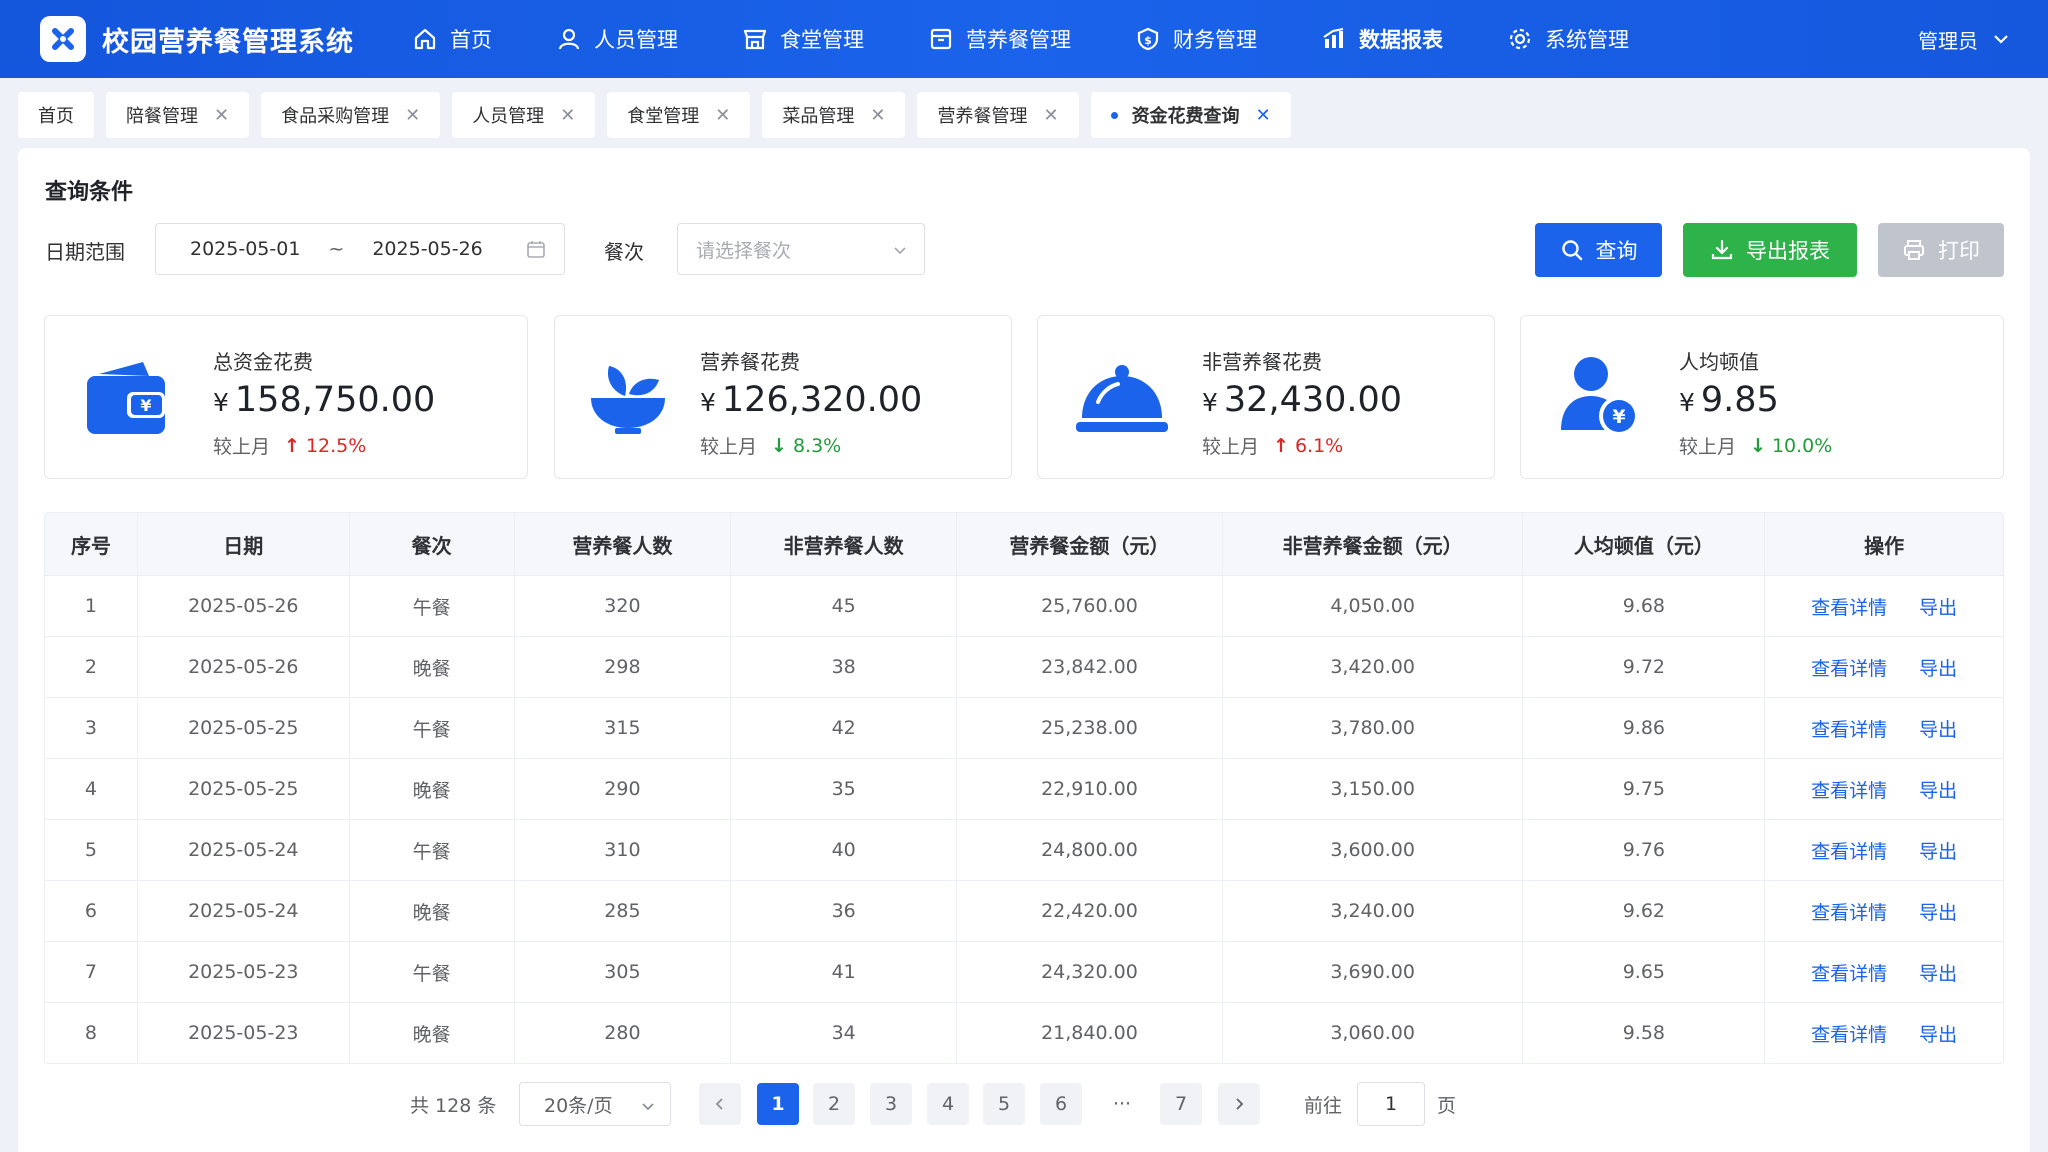 The image size is (2048, 1152). What do you see at coordinates (623, 1033) in the screenshot?
I see `row-nutrition-count: 280` at bounding box center [623, 1033].